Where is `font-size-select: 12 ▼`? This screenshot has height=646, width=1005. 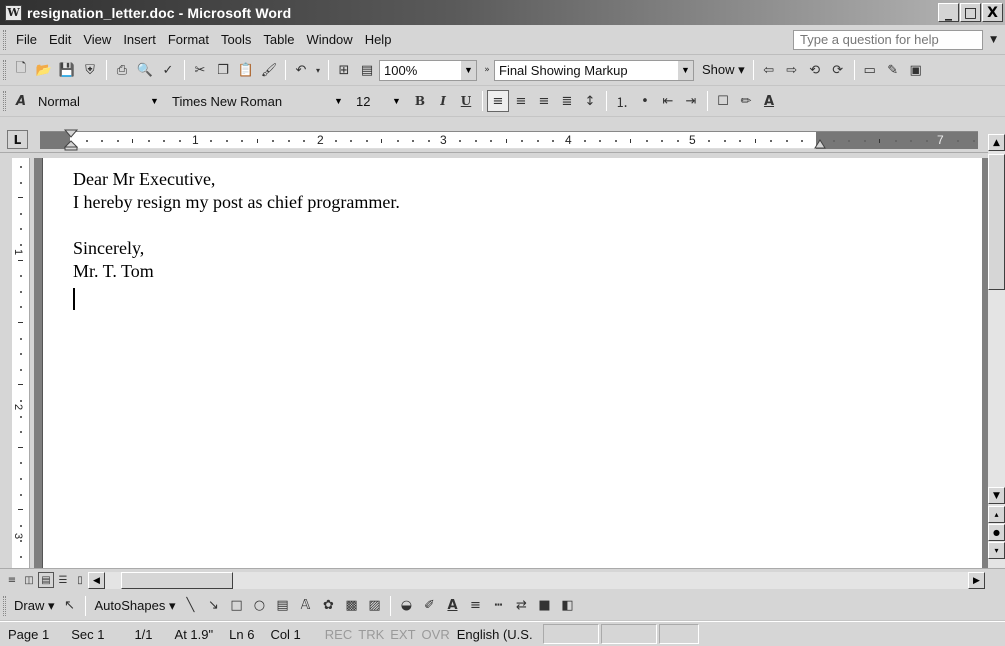 font-size-select: 12 ▼ is located at coordinates (378, 101).